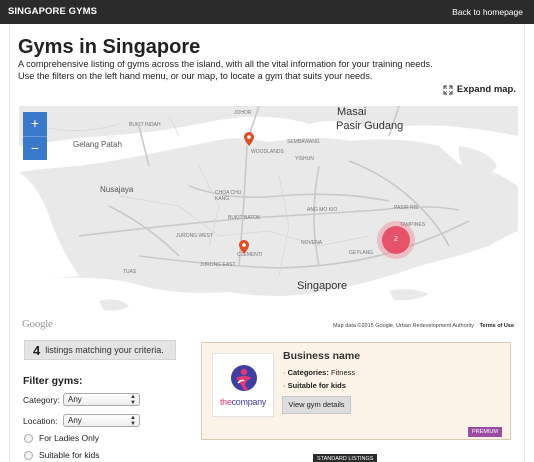 This screenshot has width=534, height=462. What do you see at coordinates (52, 11) in the screenshot?
I see `site-brand: SINGAPORE GYMS` at bounding box center [52, 11].